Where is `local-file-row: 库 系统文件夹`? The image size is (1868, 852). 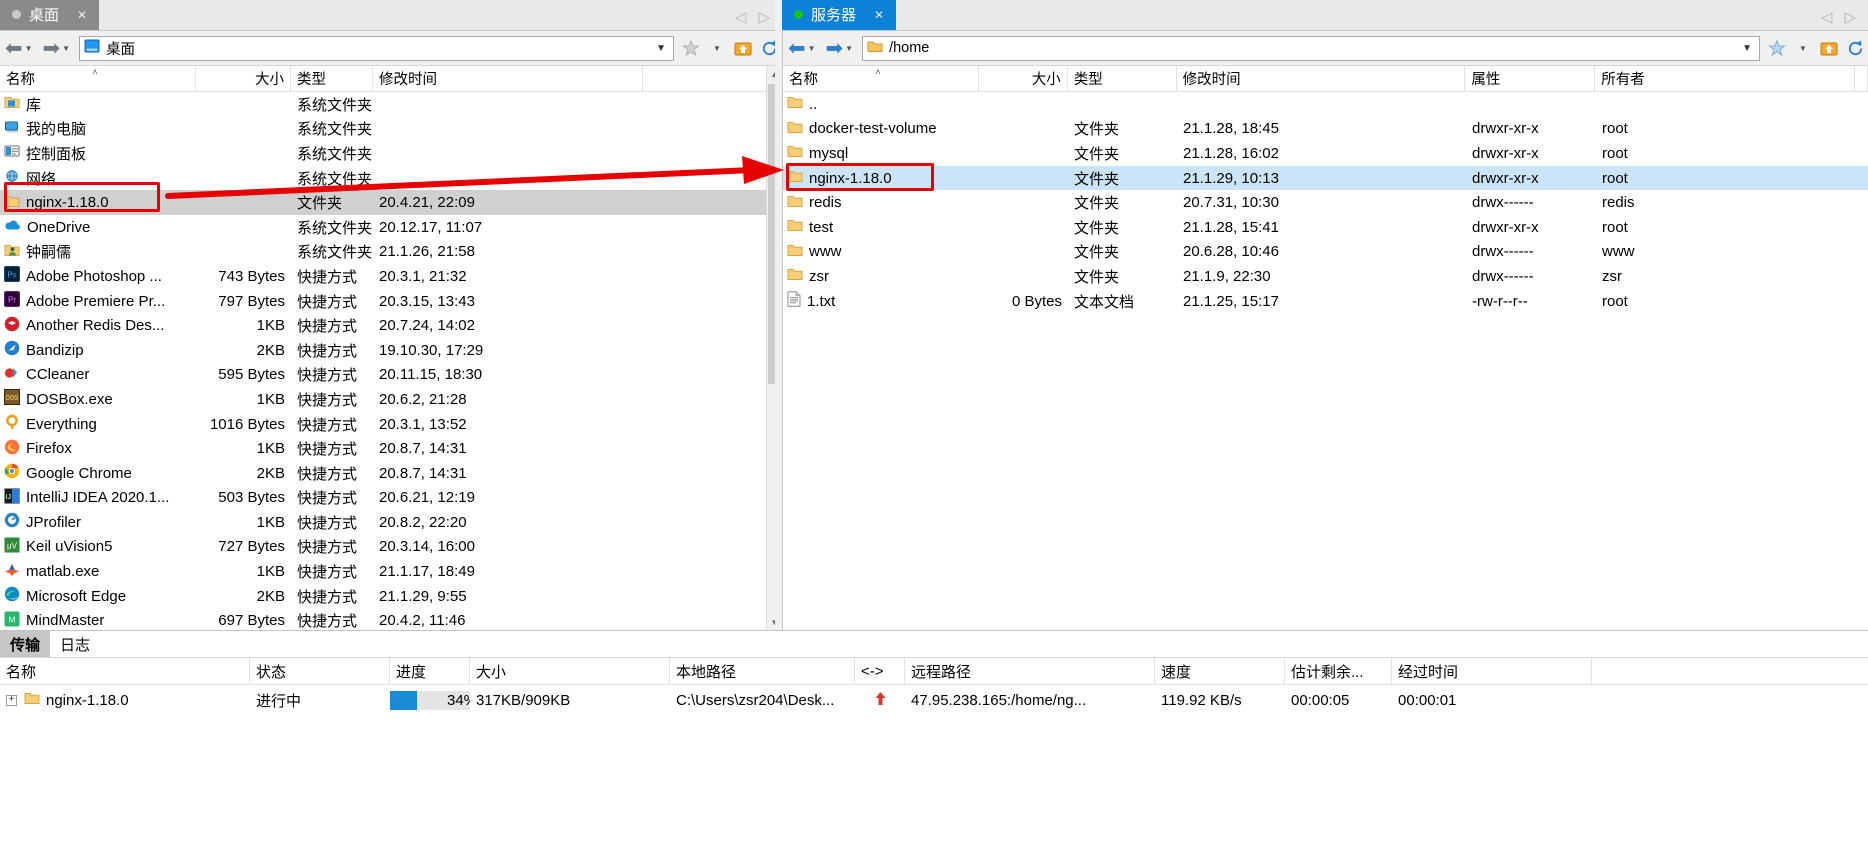
local-file-row: 库 系统文件夹 is located at coordinates (391, 104).